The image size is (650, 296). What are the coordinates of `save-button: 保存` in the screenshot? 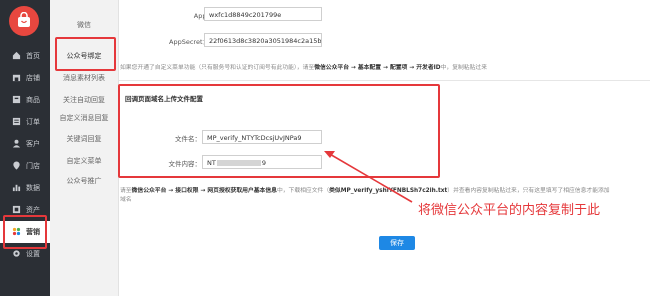 It's located at (397, 243).